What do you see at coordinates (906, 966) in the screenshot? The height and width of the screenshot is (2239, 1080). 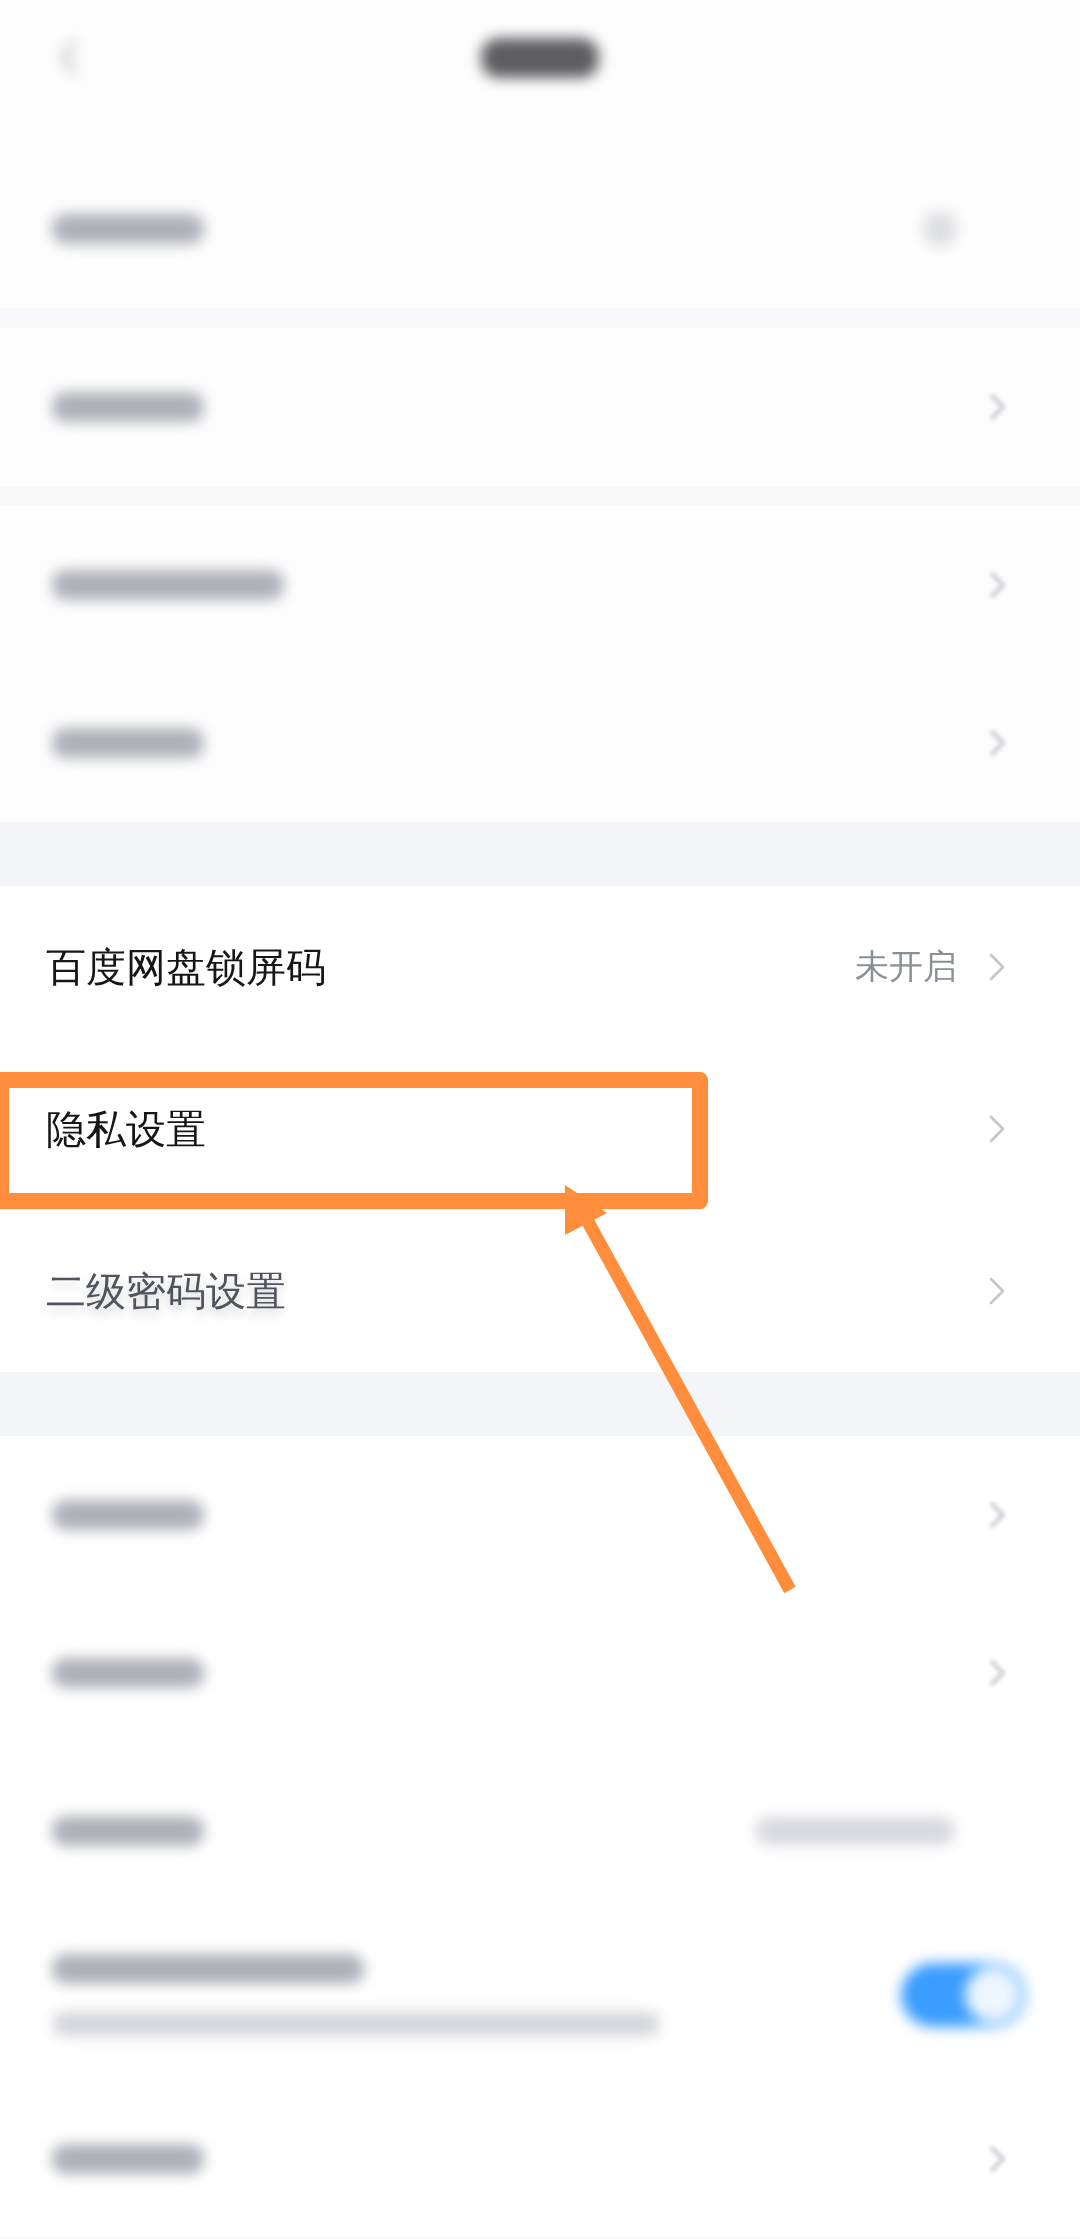 I see `status-text: 未开启` at bounding box center [906, 966].